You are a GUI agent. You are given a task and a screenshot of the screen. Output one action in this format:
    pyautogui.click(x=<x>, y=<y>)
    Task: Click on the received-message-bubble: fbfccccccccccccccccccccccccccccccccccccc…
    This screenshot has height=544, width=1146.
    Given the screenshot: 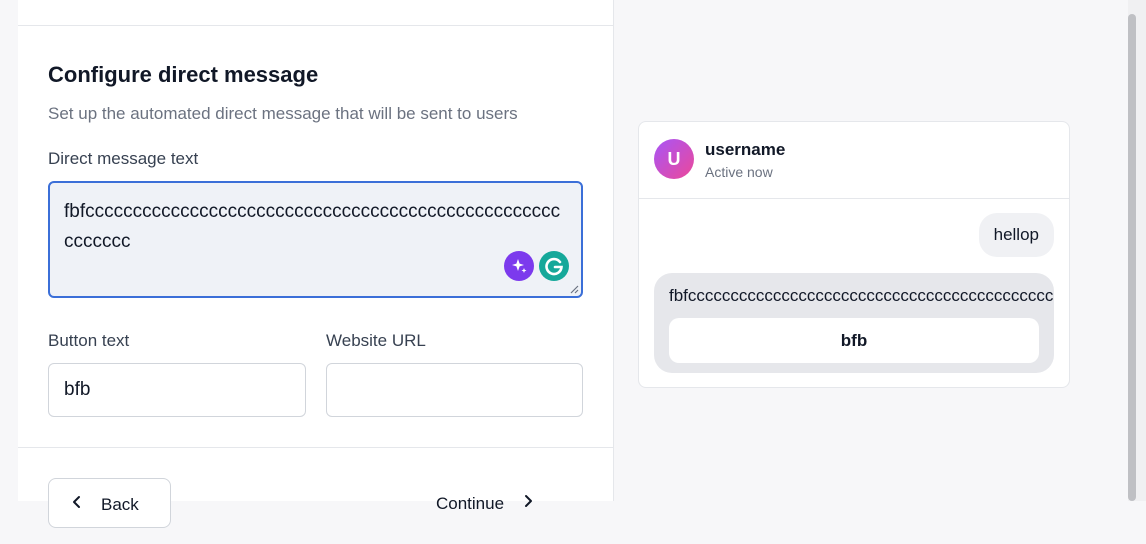 What is the action you would take?
    pyautogui.click(x=854, y=323)
    